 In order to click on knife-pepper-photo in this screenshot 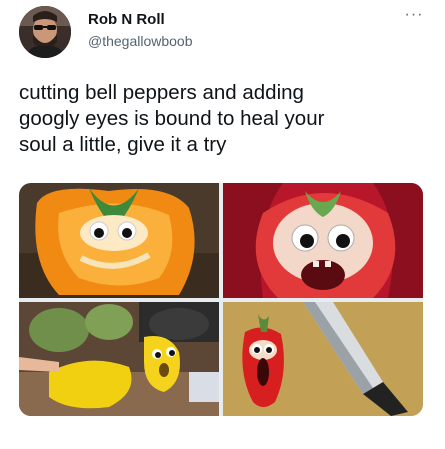, I will do `click(323, 359)`.